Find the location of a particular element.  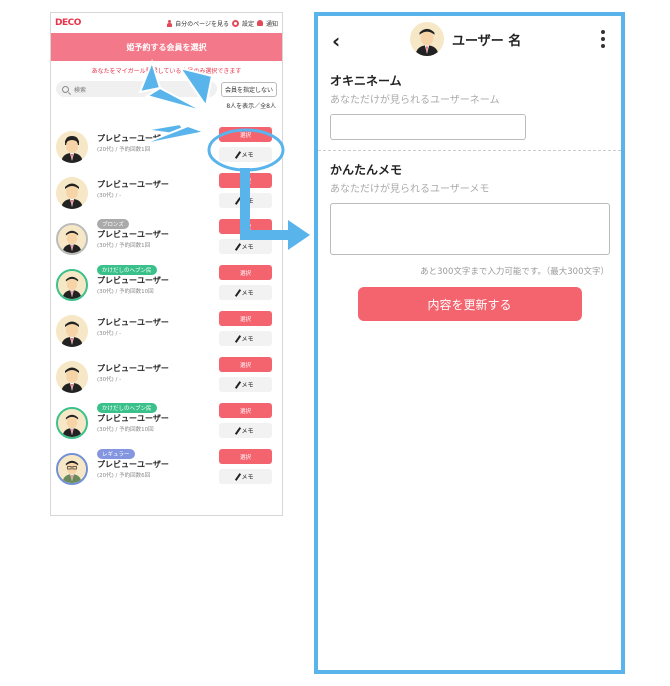

header-user: ユーザー 名 is located at coordinates (465, 39).